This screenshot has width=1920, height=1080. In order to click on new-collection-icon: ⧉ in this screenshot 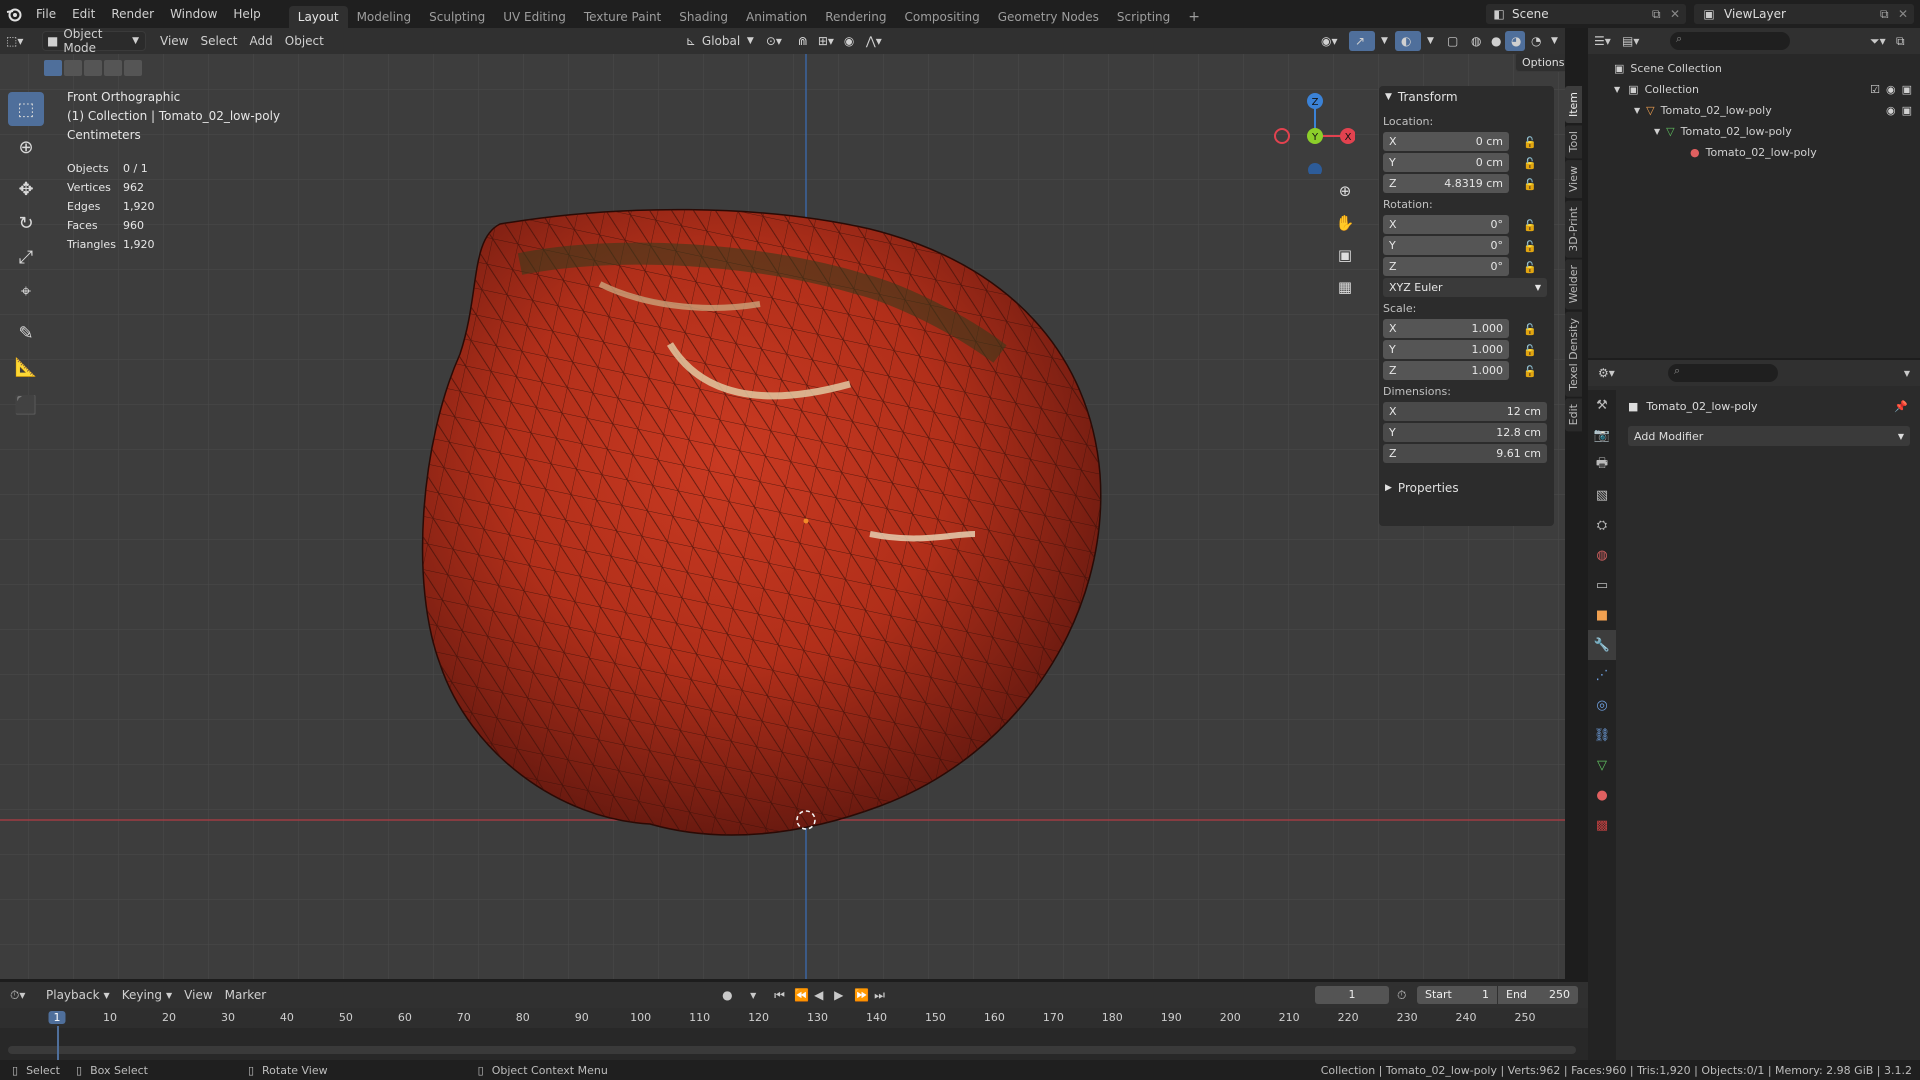, I will do `click(1905, 41)`.